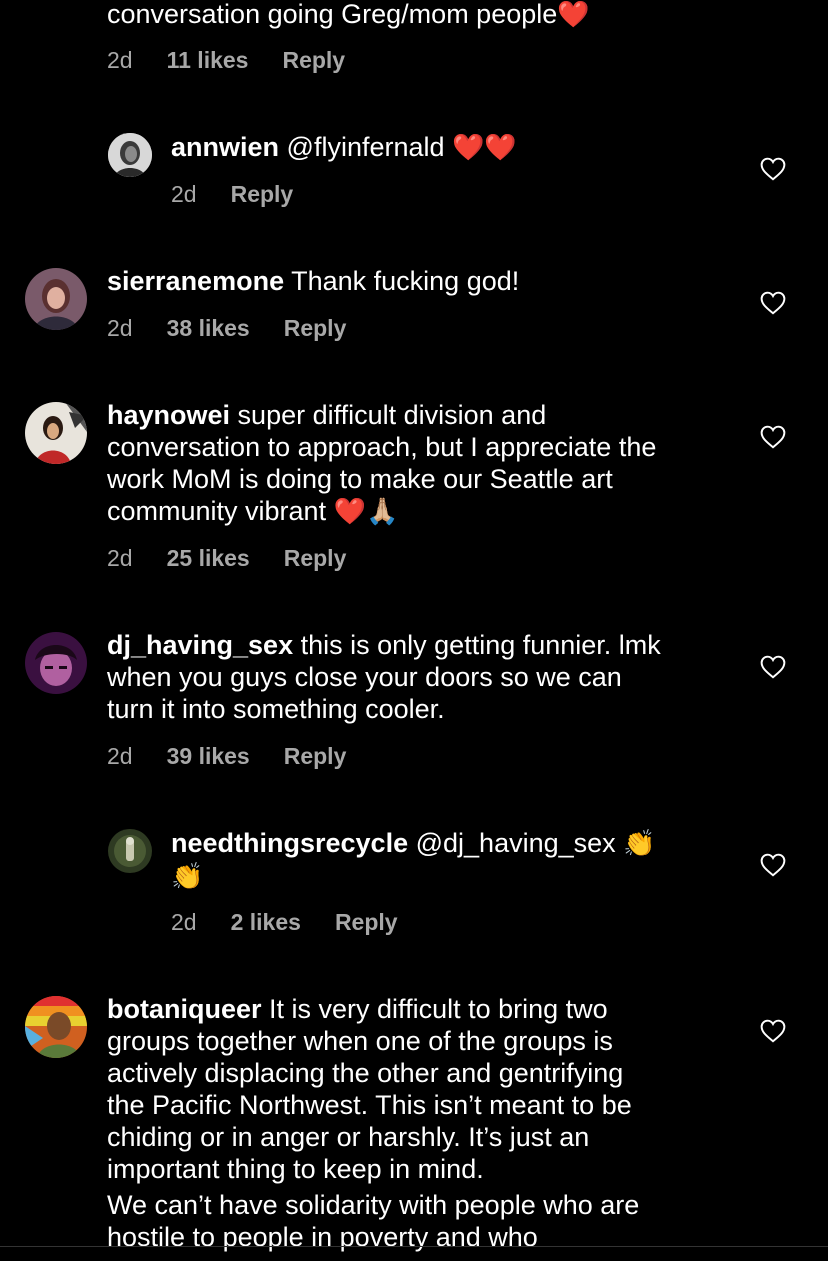 The width and height of the screenshot is (828, 1261). I want to click on comment-username: sierranemone, so click(195, 281).